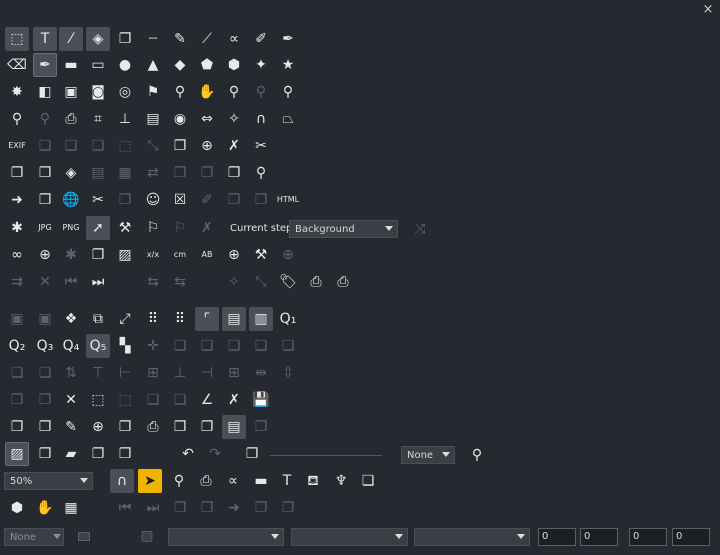  What do you see at coordinates (125, 173) in the screenshot?
I see `page-grid-icon: ▦` at bounding box center [125, 173].